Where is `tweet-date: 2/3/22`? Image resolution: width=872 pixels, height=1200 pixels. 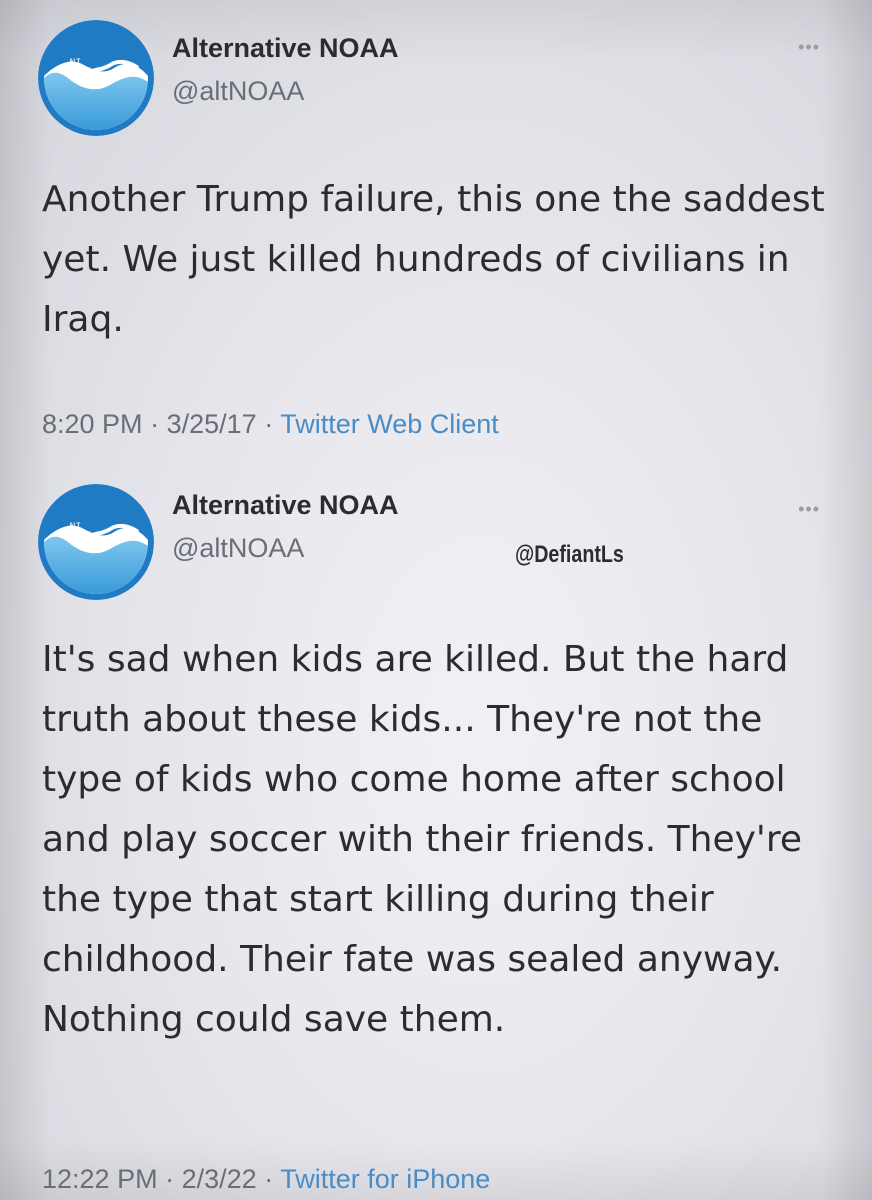 tweet-date: 2/3/22 is located at coordinates (219, 1179).